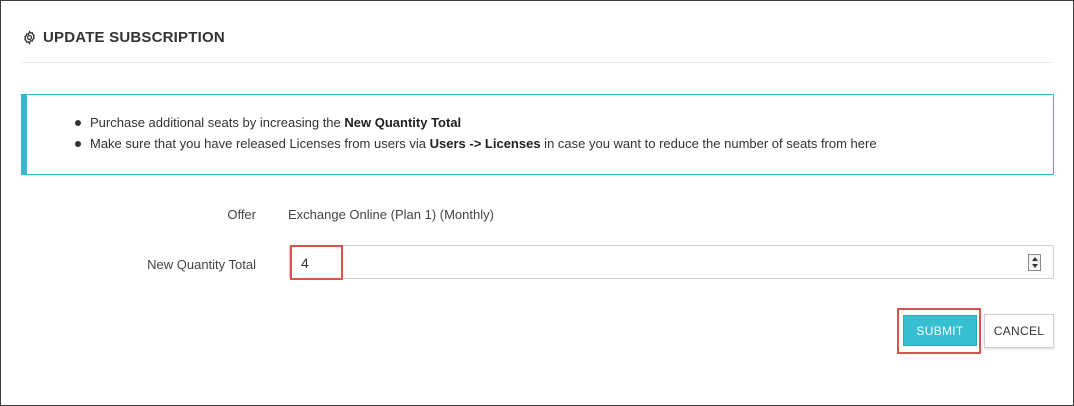 This screenshot has height=406, width=1074. I want to click on stepper-down-icon, so click(1034, 266).